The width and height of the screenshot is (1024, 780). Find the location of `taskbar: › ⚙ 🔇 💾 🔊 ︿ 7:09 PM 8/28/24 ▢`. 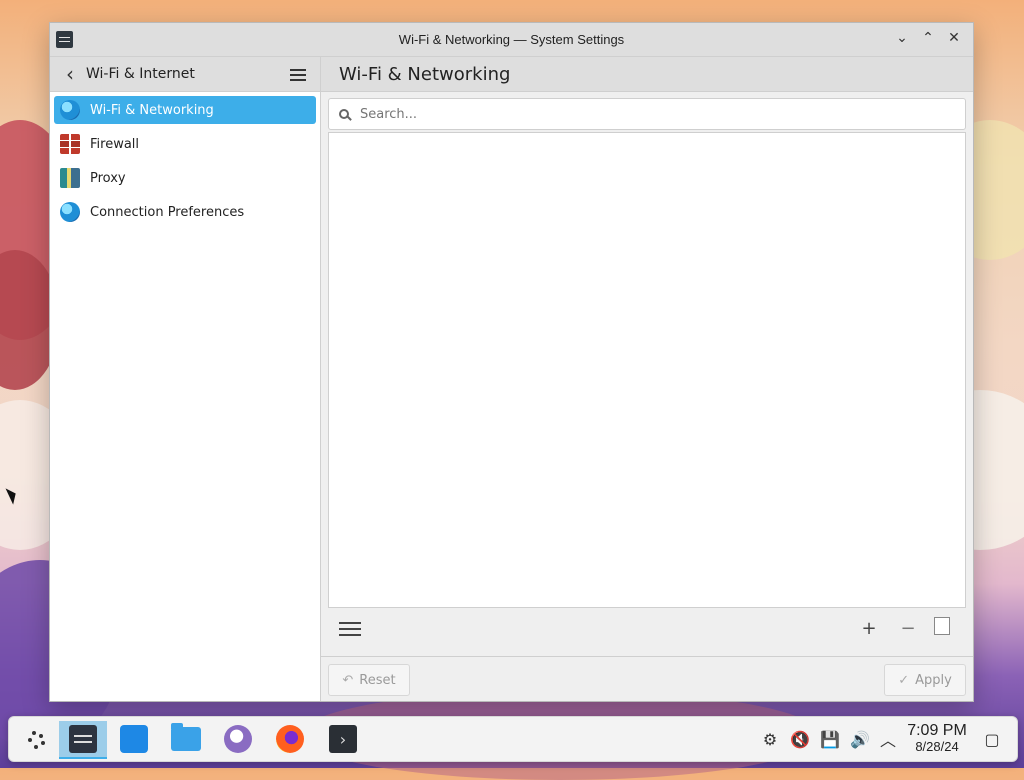

taskbar: › ⚙ 🔇 💾 🔊 ︿ 7:09 PM 8/28/24 ▢ is located at coordinates (513, 739).